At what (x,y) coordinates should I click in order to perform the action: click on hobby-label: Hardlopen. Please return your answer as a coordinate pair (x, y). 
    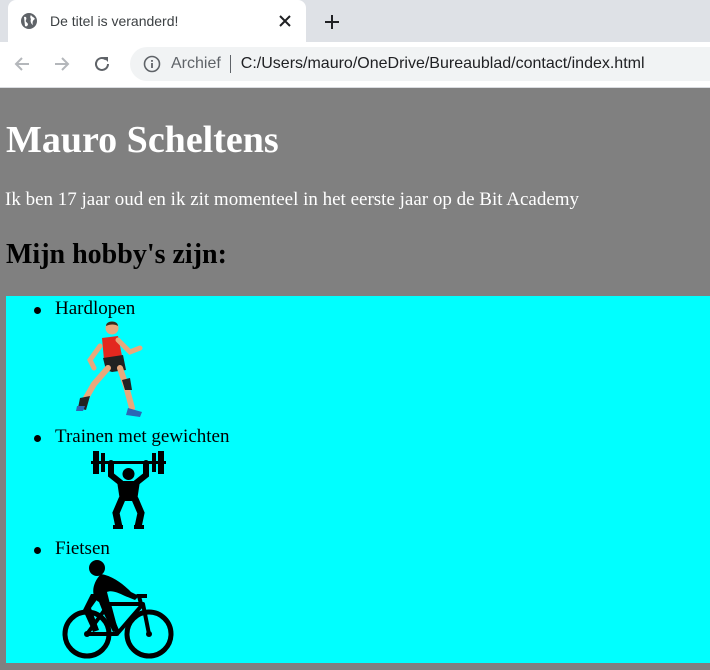
    Looking at the image, I should click on (95, 308).